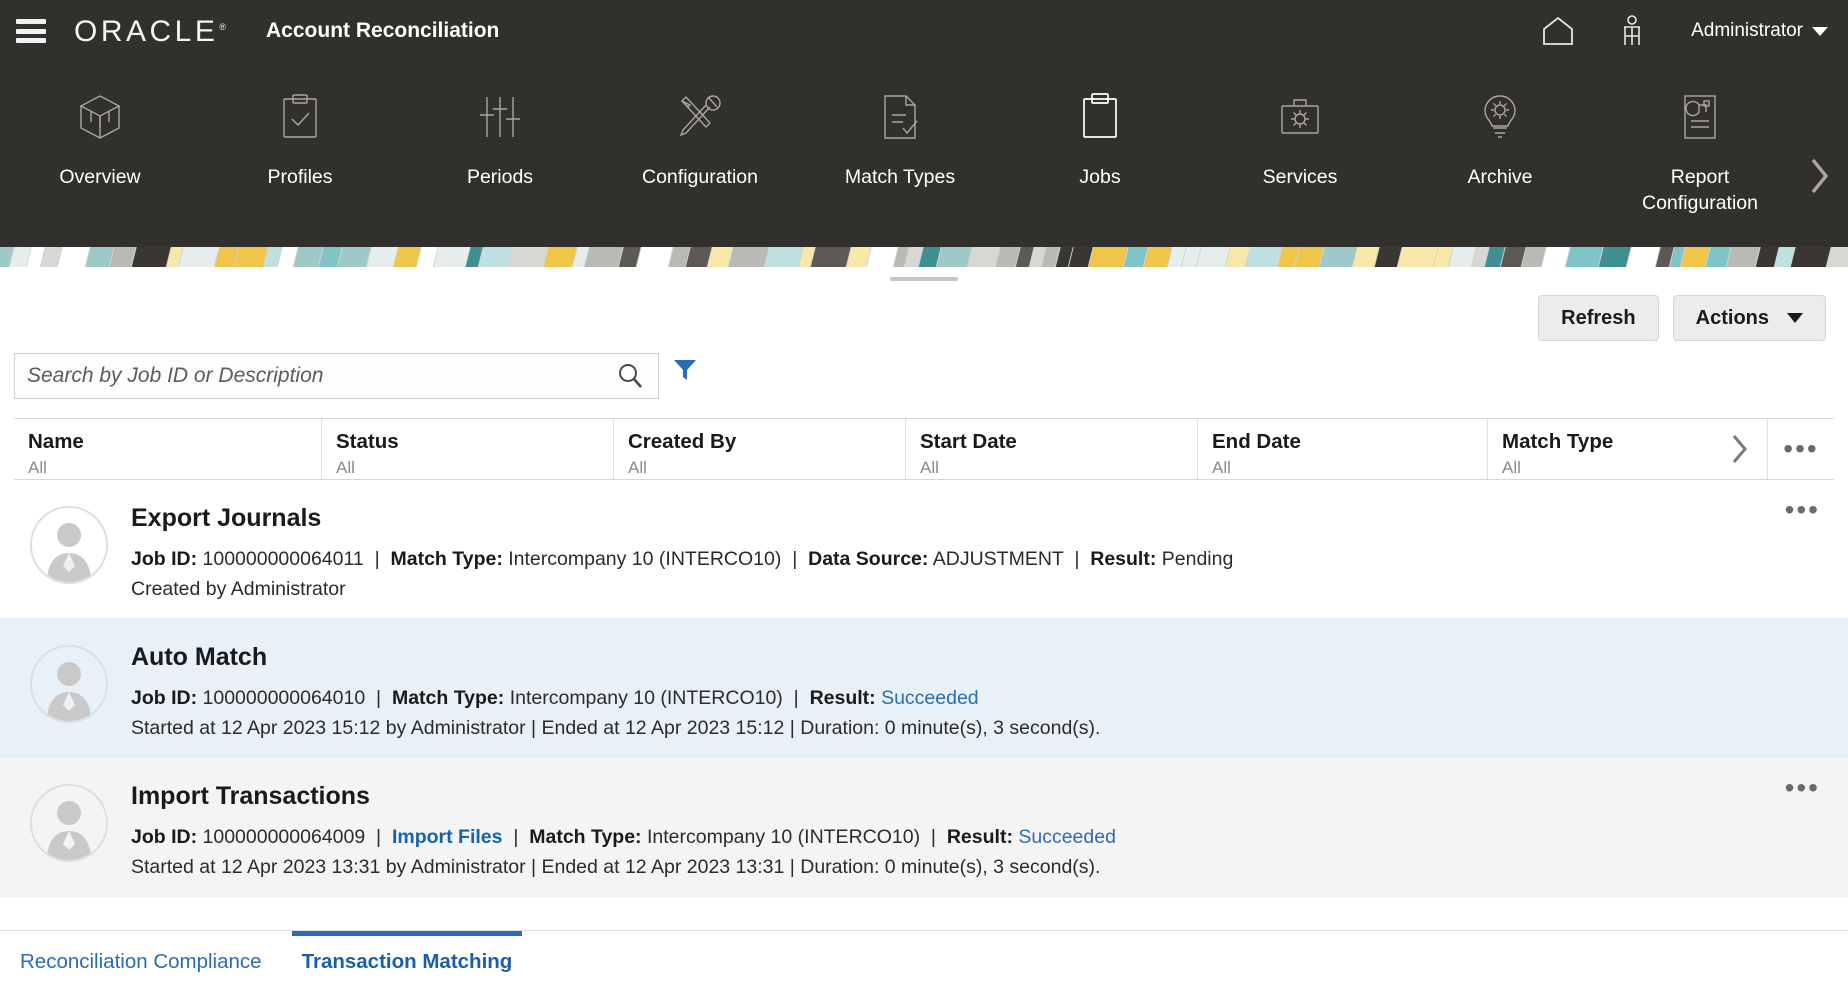 This screenshot has height=996, width=1848. Describe the element at coordinates (1500, 177) in the screenshot. I see `nav-label: Archive` at that location.